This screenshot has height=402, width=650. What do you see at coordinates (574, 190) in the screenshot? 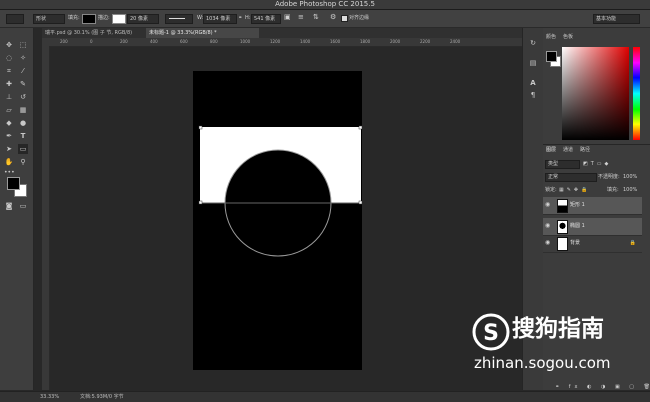
I see `lock-options-icons: ▦✎✥🔒` at bounding box center [574, 190].